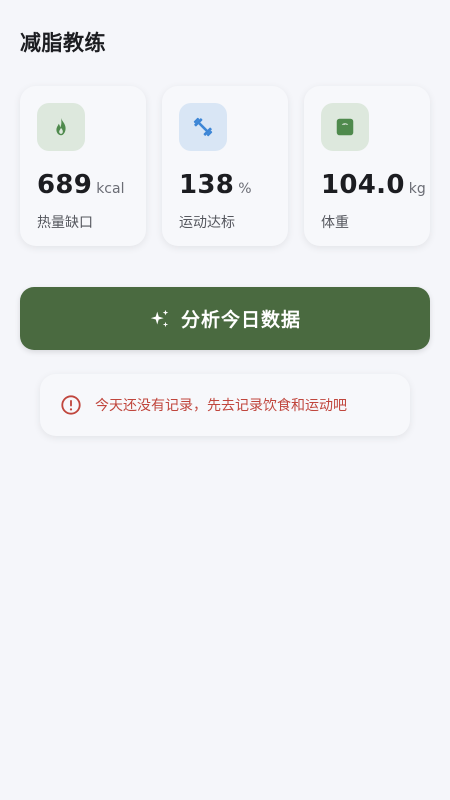 Image resolution: width=450 pixels, height=800 pixels. Describe the element at coordinates (417, 189) in the screenshot. I see `stat-unit: kg` at that location.